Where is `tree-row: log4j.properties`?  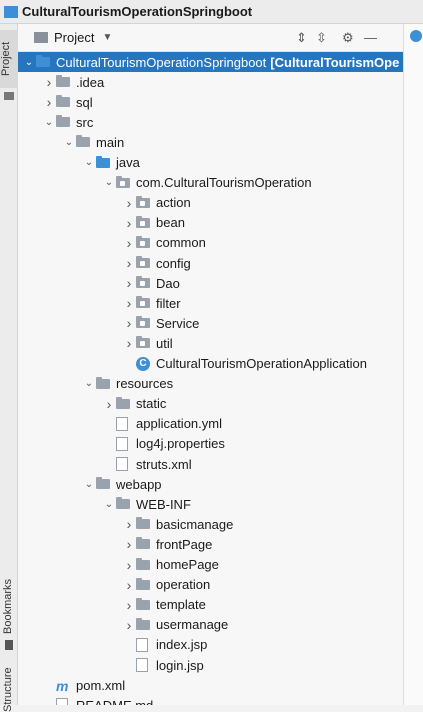
tree-row: log4j.properties is located at coordinates (210, 444).